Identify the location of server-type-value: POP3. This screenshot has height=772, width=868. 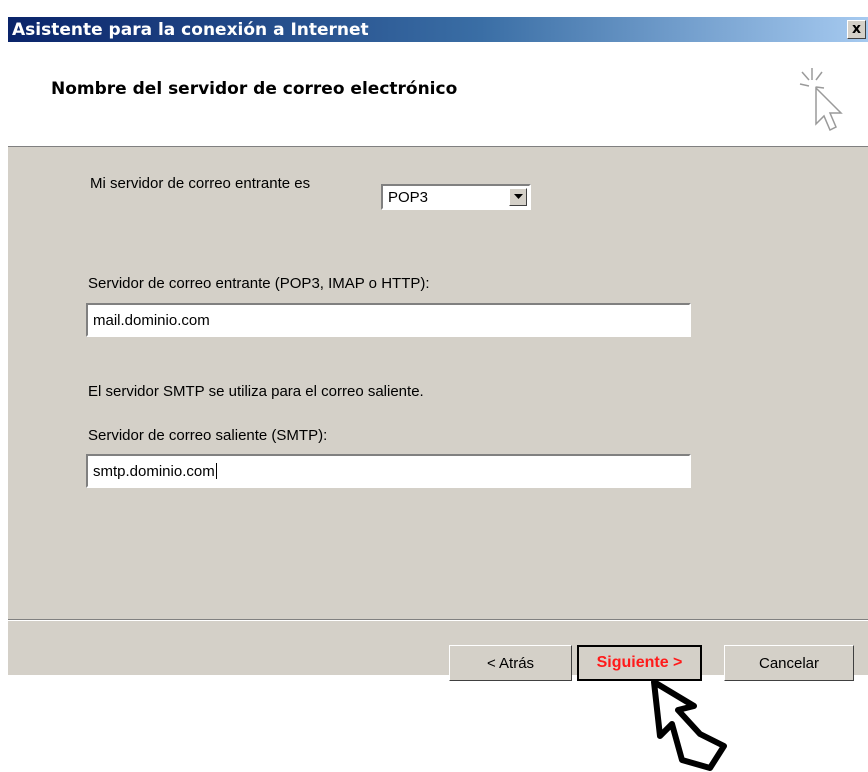
(408, 197).